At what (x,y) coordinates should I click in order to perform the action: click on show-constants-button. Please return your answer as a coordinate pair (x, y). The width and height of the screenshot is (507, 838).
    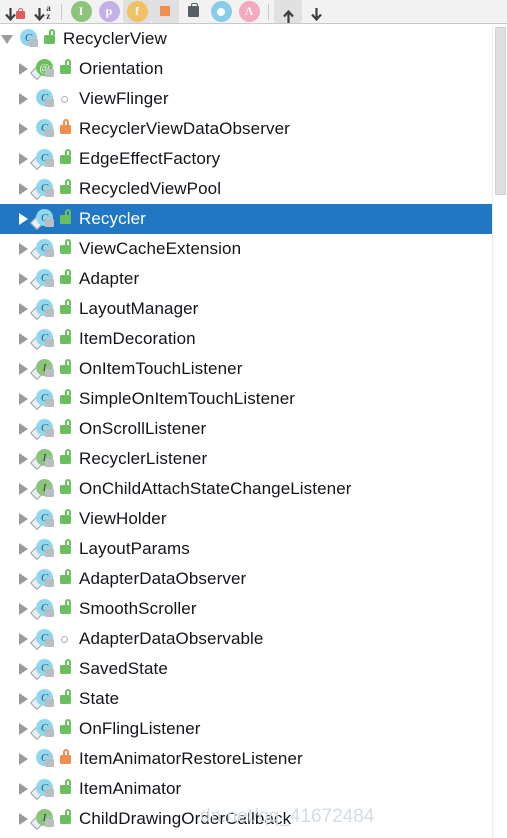
    Looking at the image, I should click on (165, 11).